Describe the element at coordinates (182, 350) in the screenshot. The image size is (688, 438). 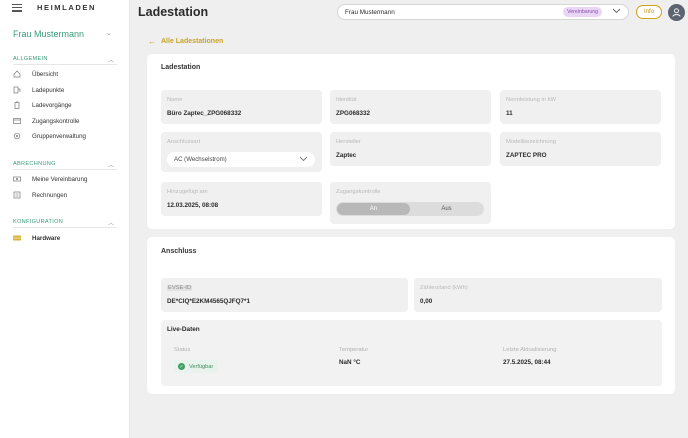
I see `status-label: Status` at that location.